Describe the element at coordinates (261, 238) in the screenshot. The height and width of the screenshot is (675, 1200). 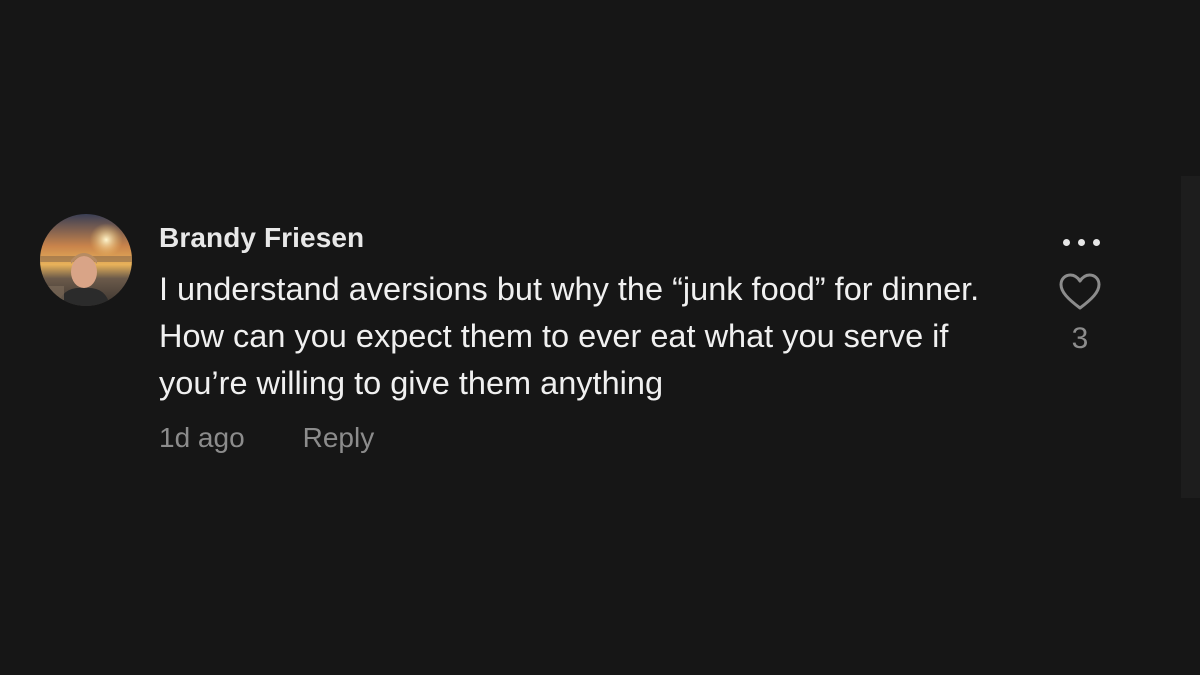
I see `comment-username: Brandy Friesen` at that location.